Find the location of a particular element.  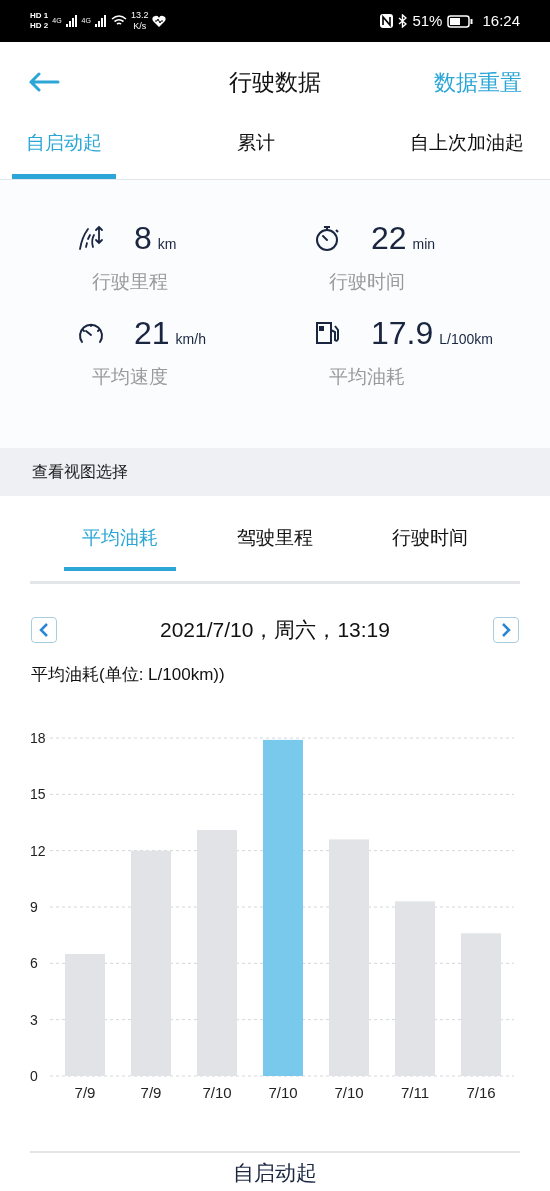

chart-label: 平均油耗(单位: L/100km)) is located at coordinates (128, 674).